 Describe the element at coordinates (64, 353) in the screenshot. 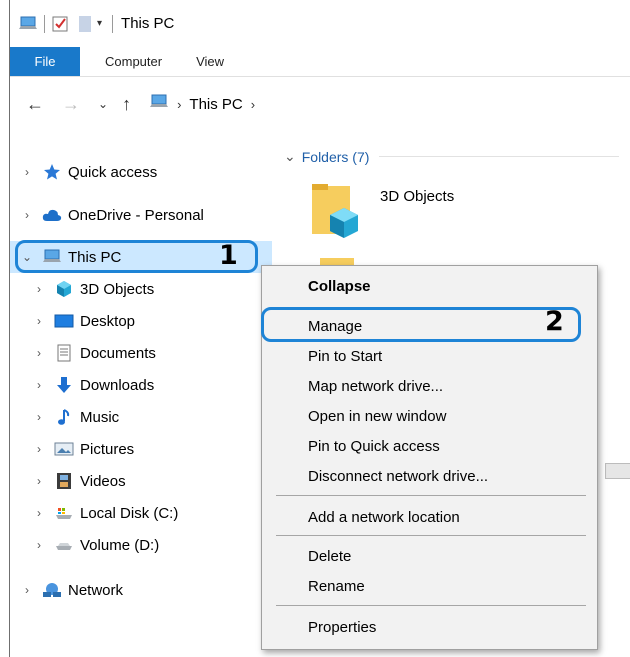

I see `document-icon` at that location.